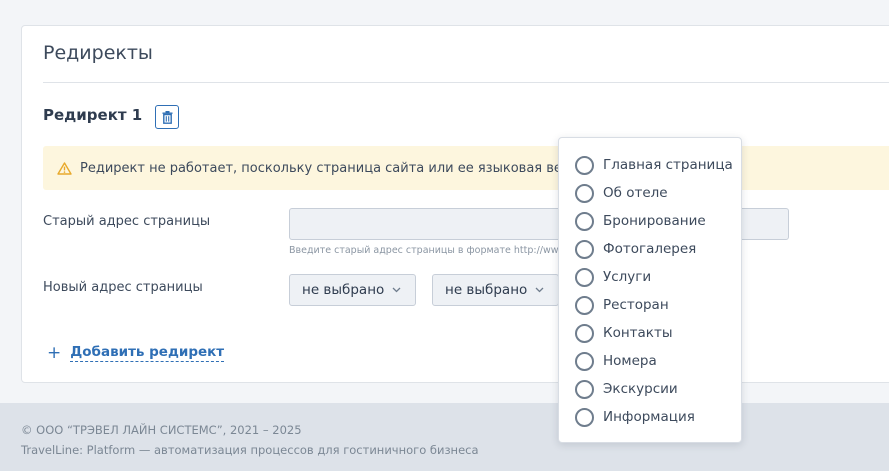  I want to click on option-label: Контакты, so click(638, 333).